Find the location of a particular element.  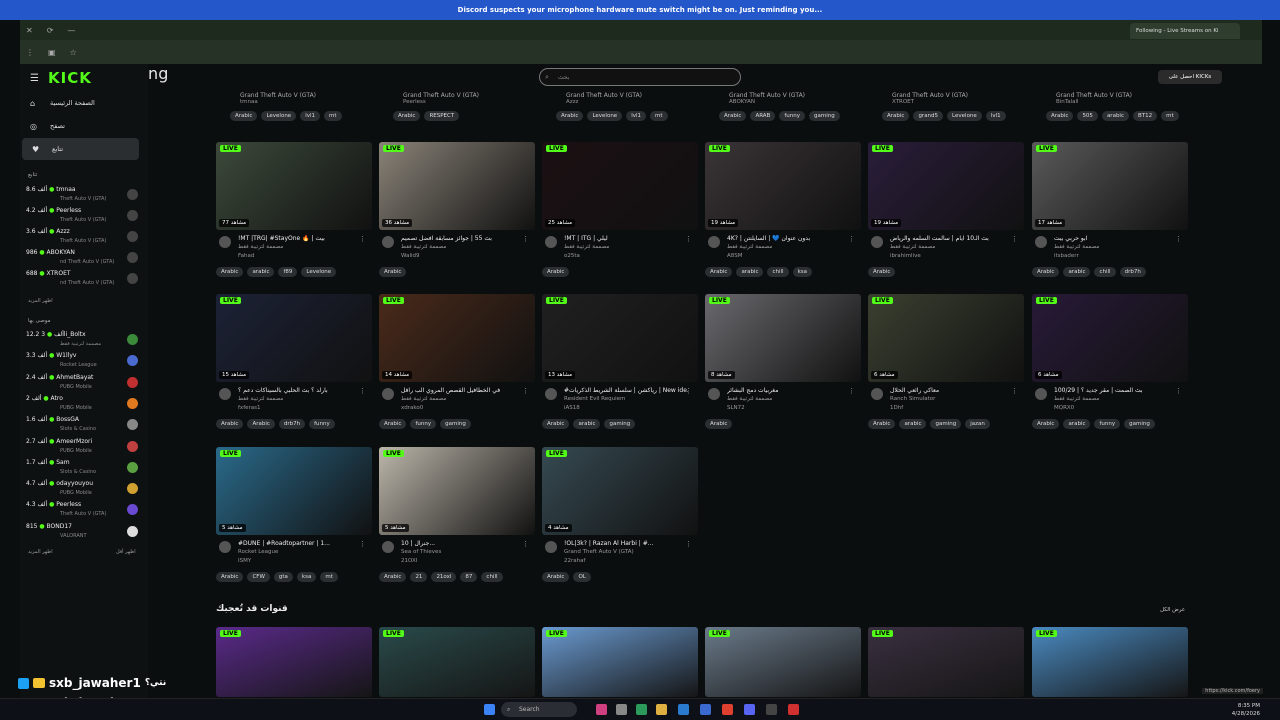

tag-chip: 21 is located at coordinates (419, 577).